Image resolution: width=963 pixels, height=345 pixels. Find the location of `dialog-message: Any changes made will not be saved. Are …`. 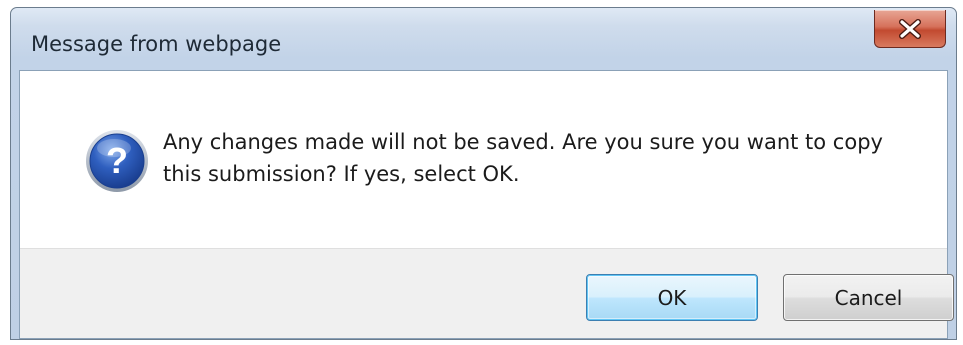

dialog-message: Any changes made will not be saved. Are … is located at coordinates (523, 158).